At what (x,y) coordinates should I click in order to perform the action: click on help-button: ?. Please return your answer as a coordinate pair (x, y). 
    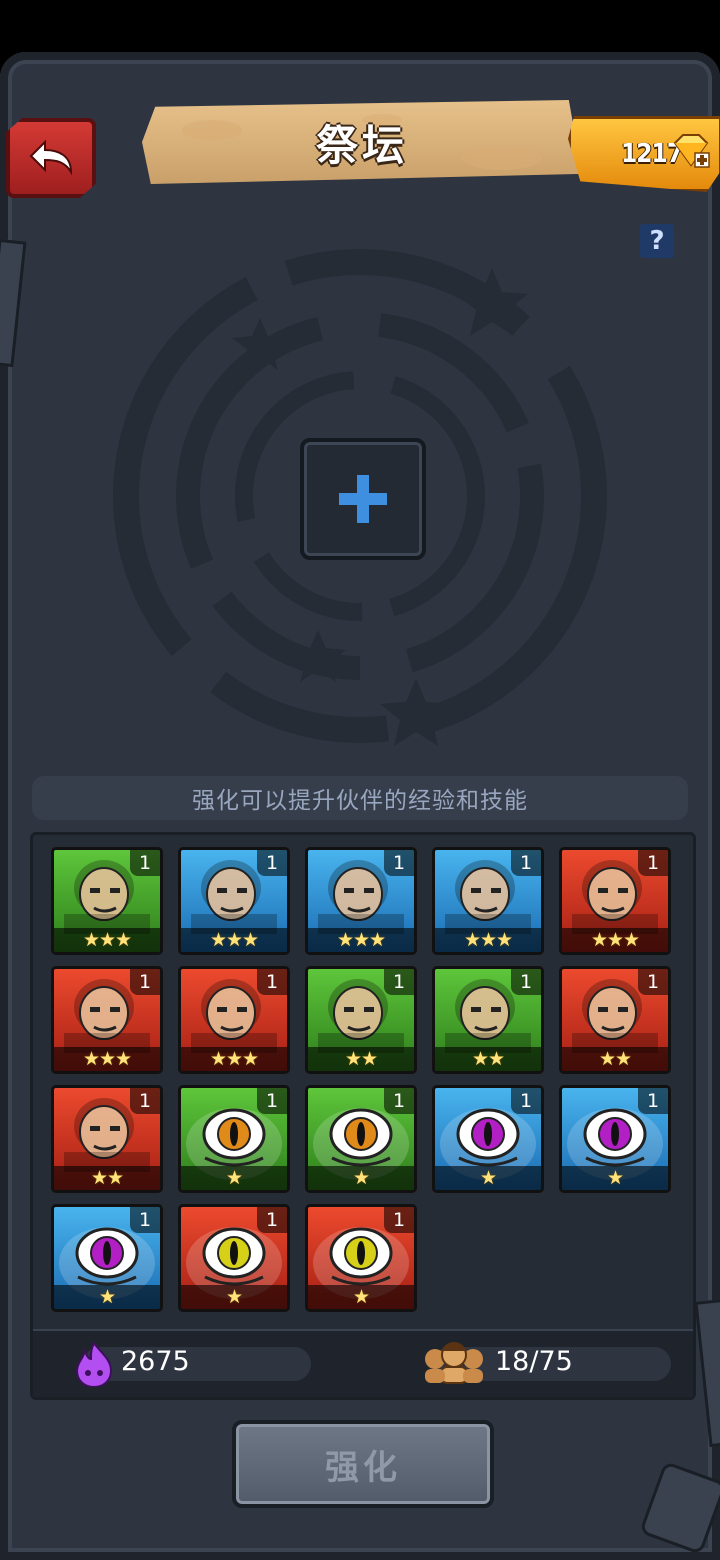
    Looking at the image, I should click on (657, 241).